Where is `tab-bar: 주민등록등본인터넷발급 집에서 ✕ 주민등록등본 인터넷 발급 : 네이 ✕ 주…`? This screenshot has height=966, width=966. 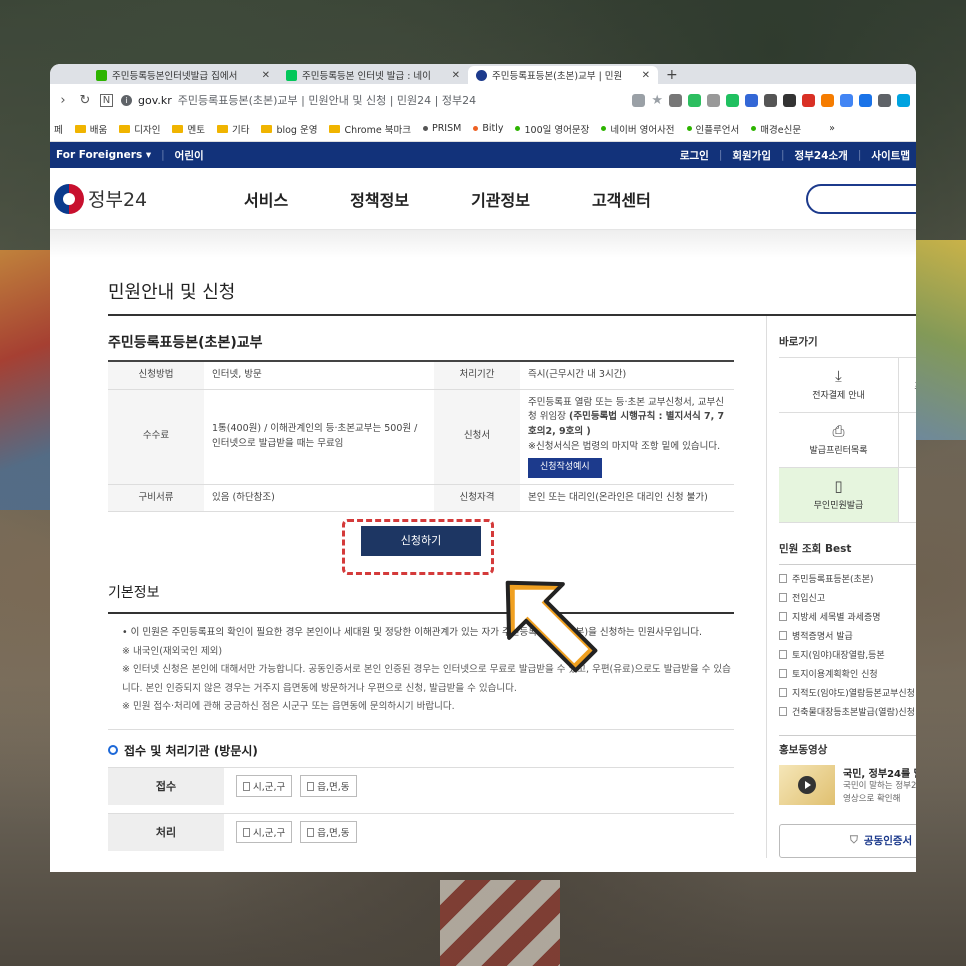 tab-bar: 주민등록등본인터넷발급 집에서 ✕ 주민등록등본 인터넷 발급 : 네이 ✕ 주… is located at coordinates (483, 74).